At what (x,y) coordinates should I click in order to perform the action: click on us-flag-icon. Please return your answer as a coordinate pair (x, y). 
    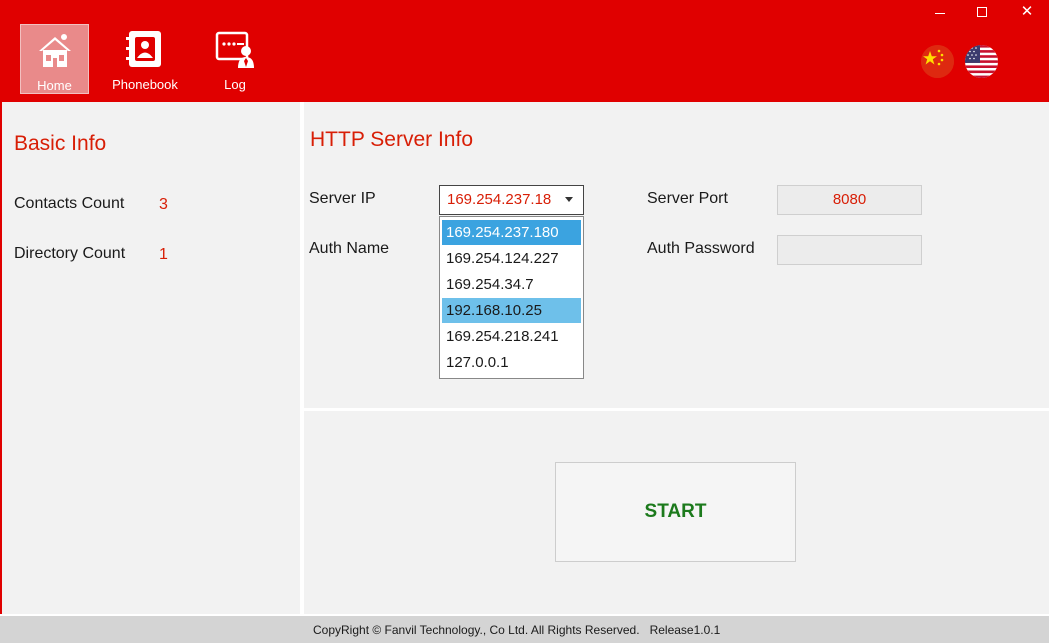
    Looking at the image, I should click on (981, 61).